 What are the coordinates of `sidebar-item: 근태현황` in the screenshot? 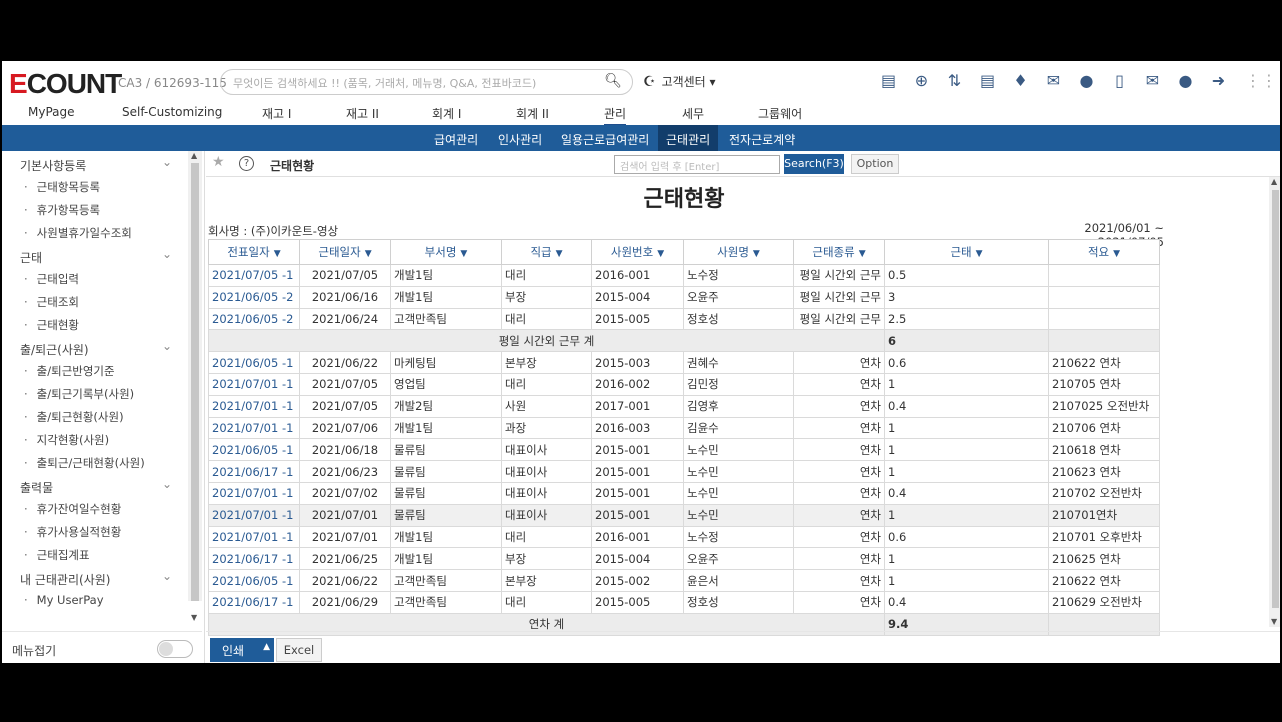 It's located at (95, 323).